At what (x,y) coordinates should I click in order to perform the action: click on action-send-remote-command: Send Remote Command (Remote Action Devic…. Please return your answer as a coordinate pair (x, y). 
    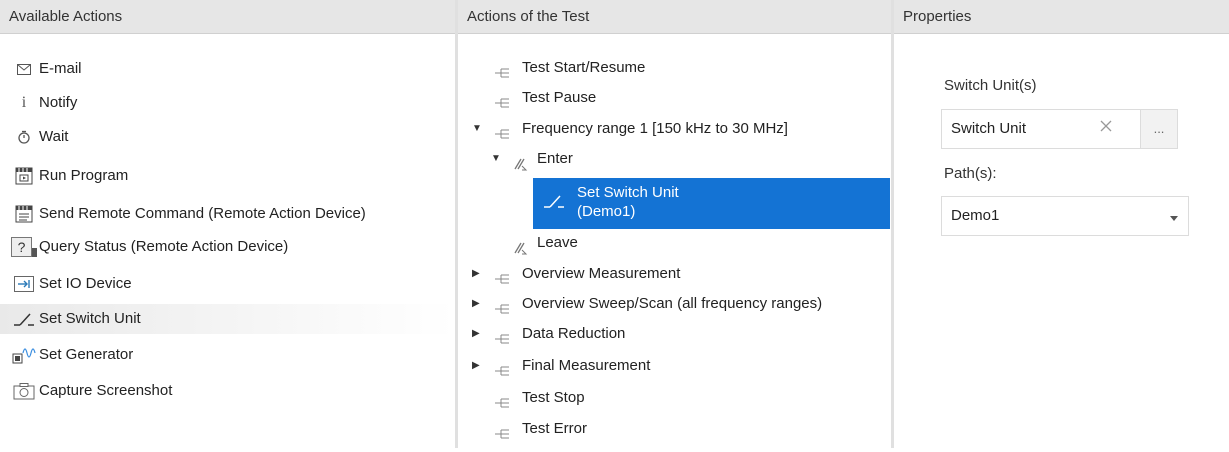
    Looking at the image, I should click on (227, 214).